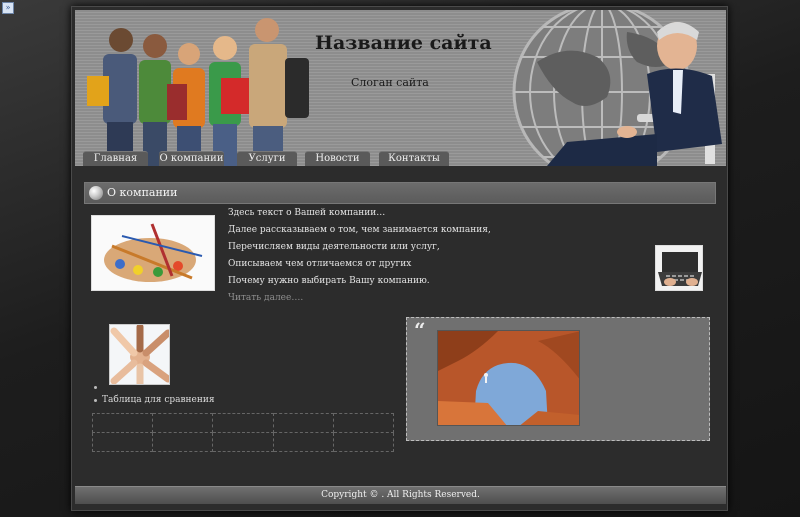 This screenshot has width=800, height=517. What do you see at coordinates (139, 354) in the screenshot?
I see `hands-image` at bounding box center [139, 354].